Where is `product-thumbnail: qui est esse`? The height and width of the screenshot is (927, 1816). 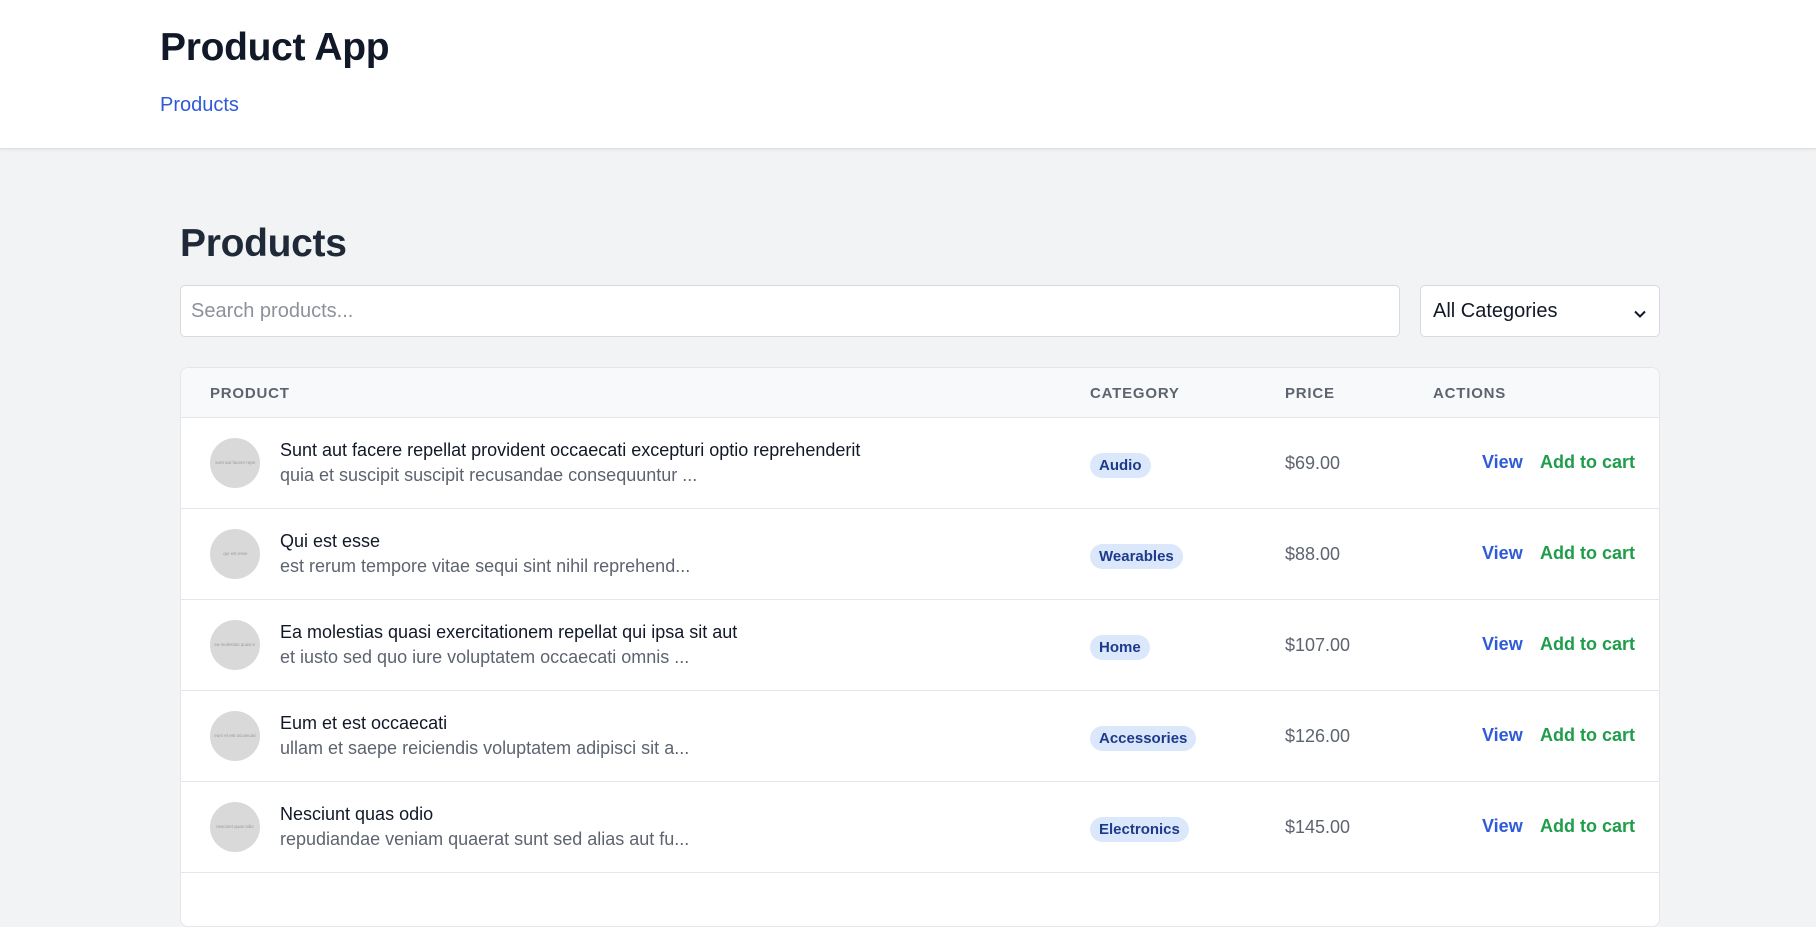
product-thumbnail: qui est esse is located at coordinates (235, 554).